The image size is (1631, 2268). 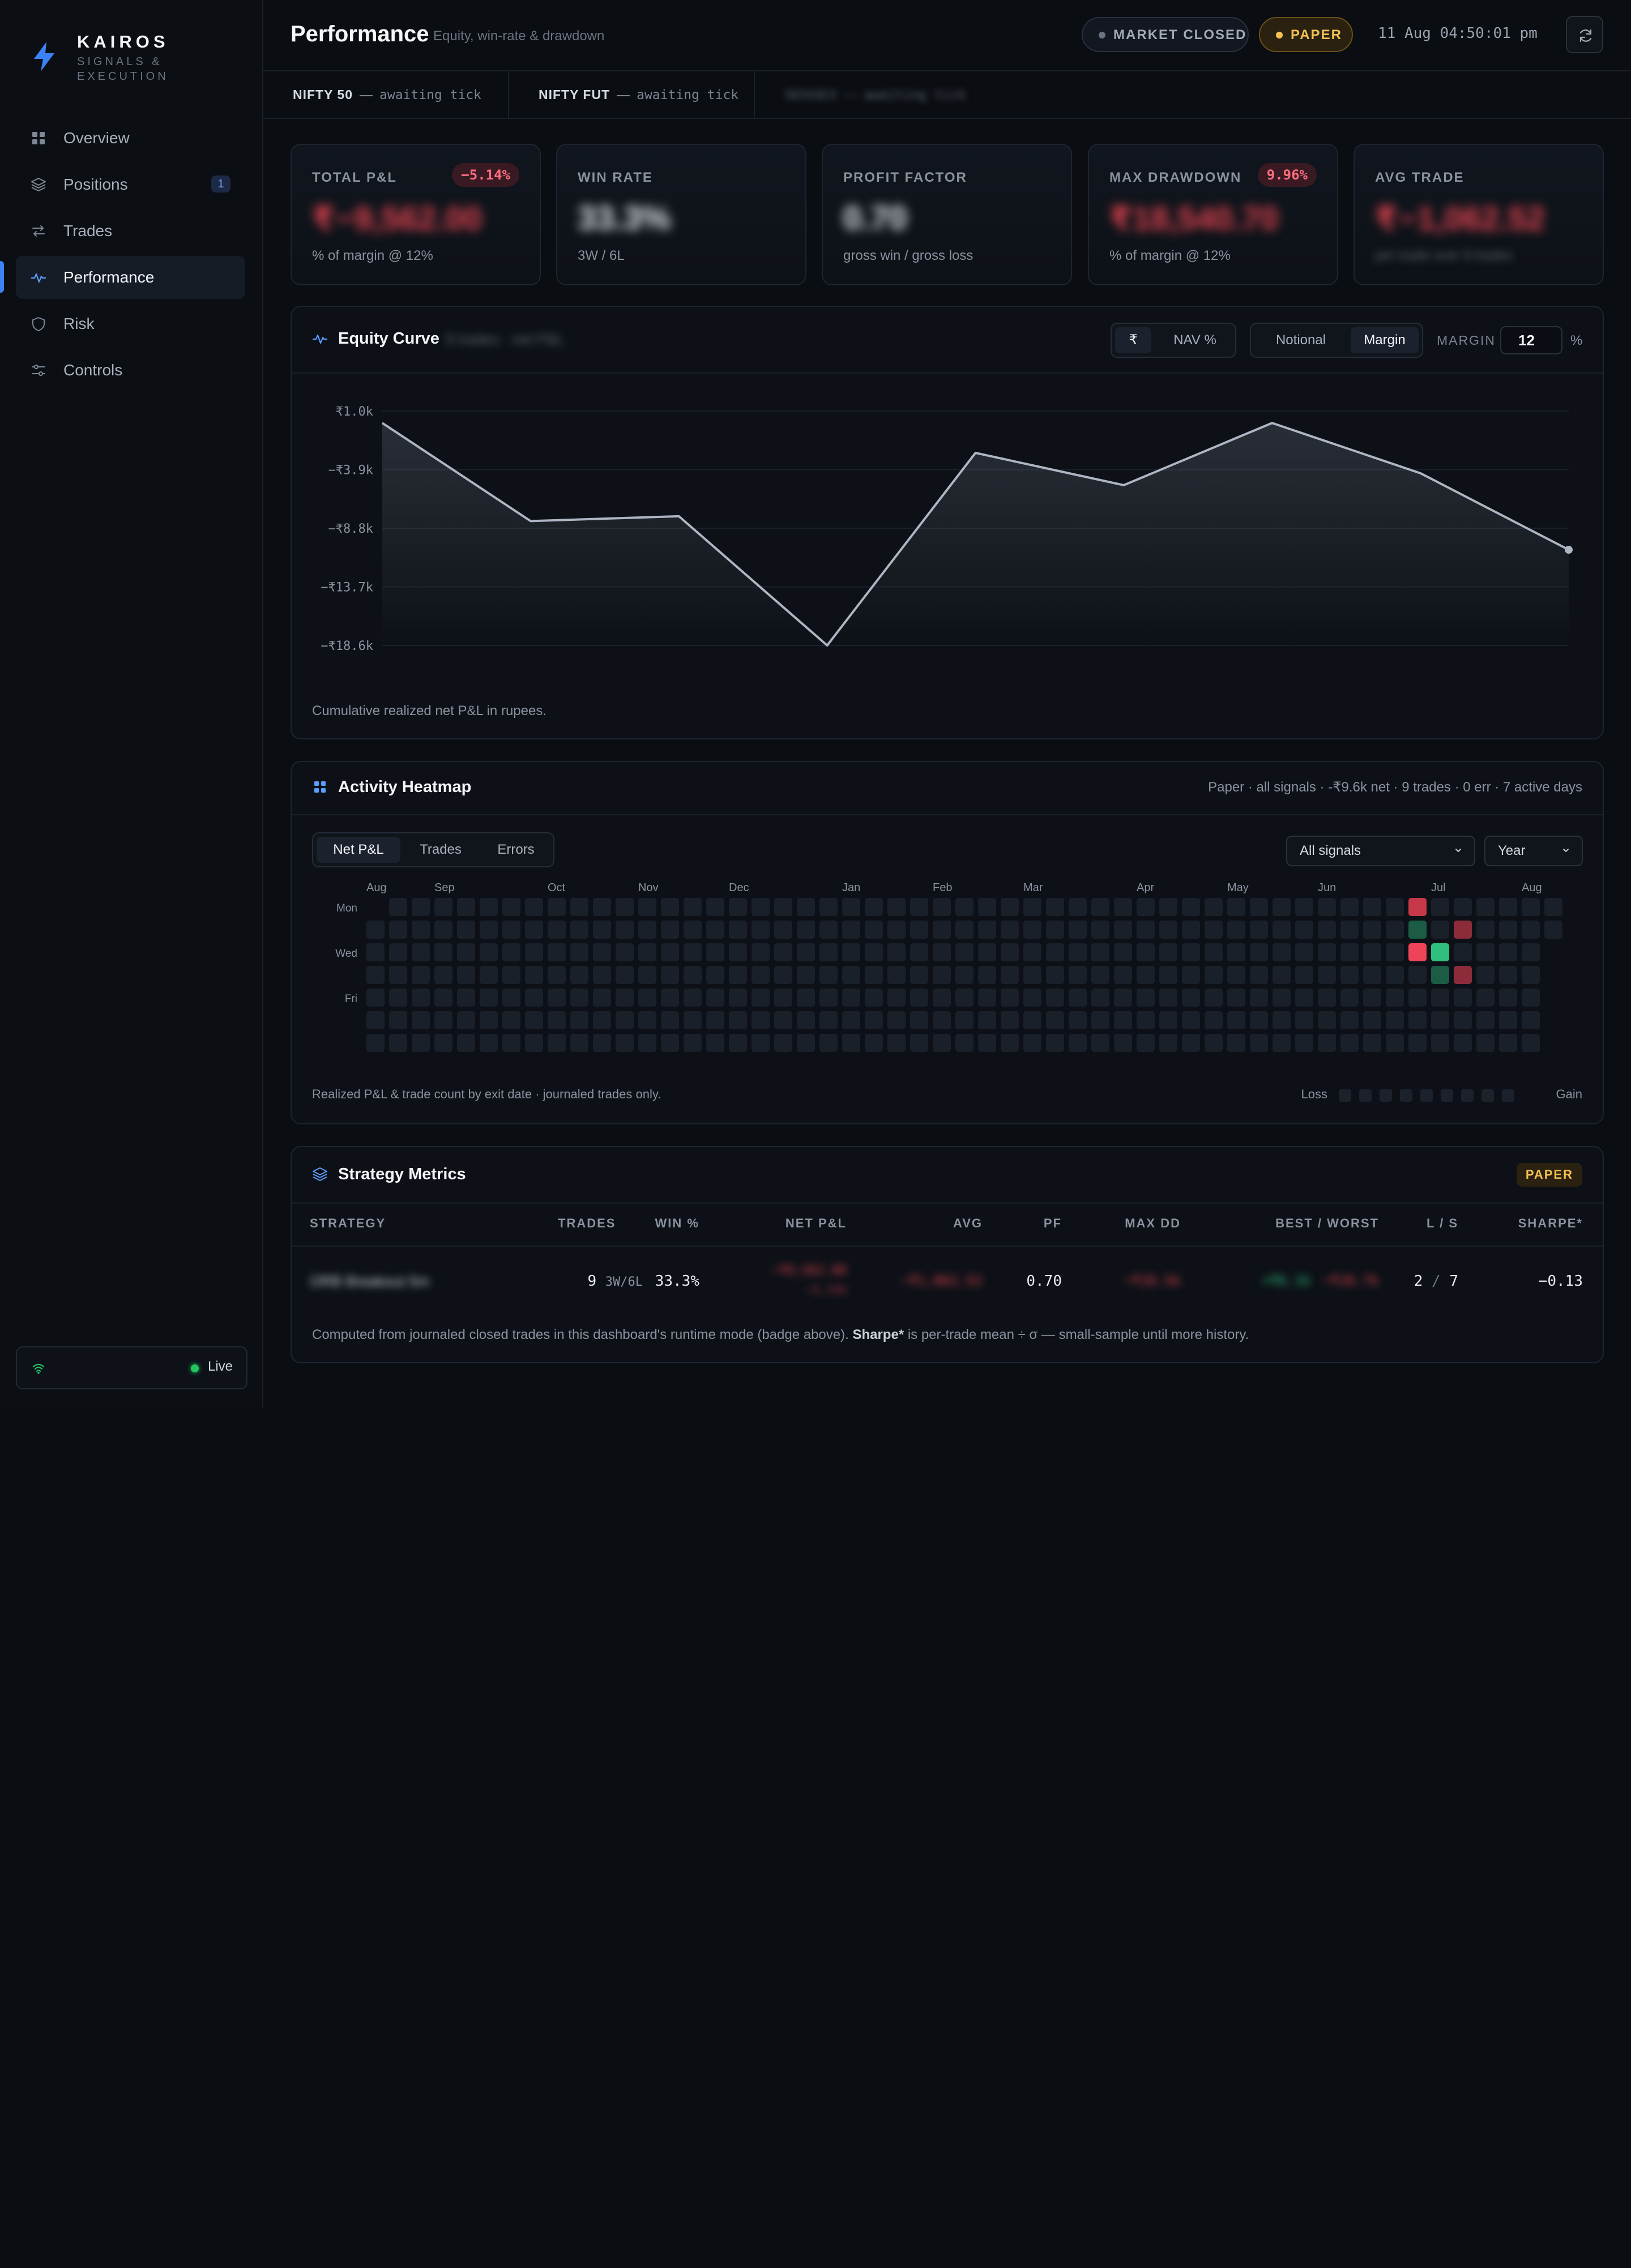 What do you see at coordinates (1133, 340) in the screenshot?
I see `unit-option-rupee: ₹` at bounding box center [1133, 340].